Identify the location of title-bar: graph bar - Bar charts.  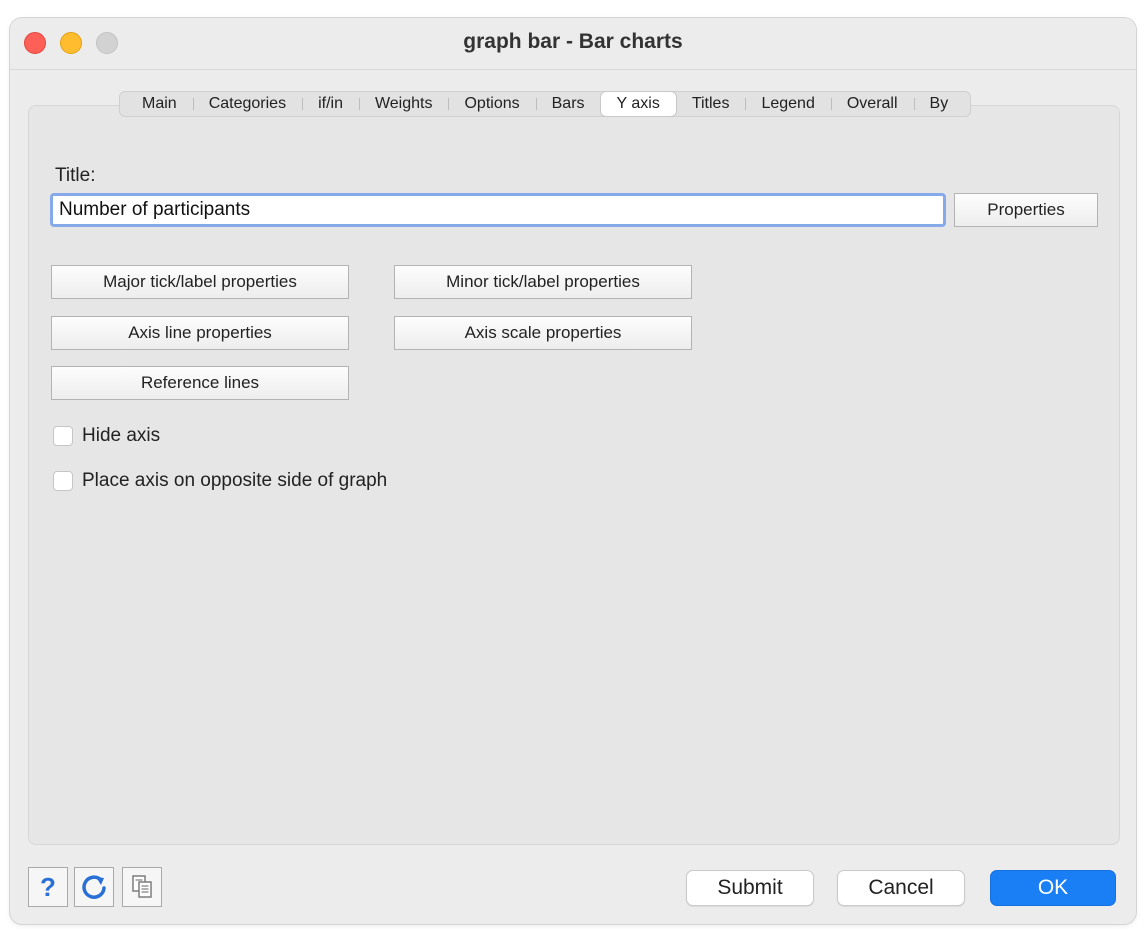
(573, 44).